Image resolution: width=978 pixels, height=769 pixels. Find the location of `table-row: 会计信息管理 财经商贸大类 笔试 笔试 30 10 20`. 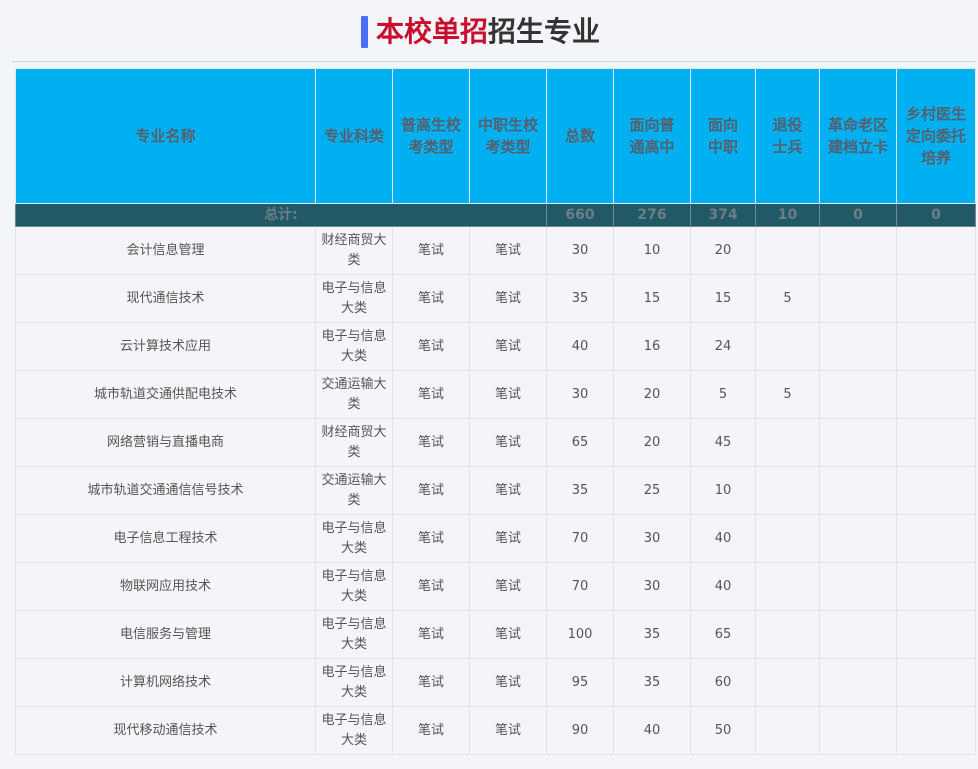

table-row: 会计信息管理 财经商贸大类 笔试 笔试 30 10 20 is located at coordinates (495, 250).